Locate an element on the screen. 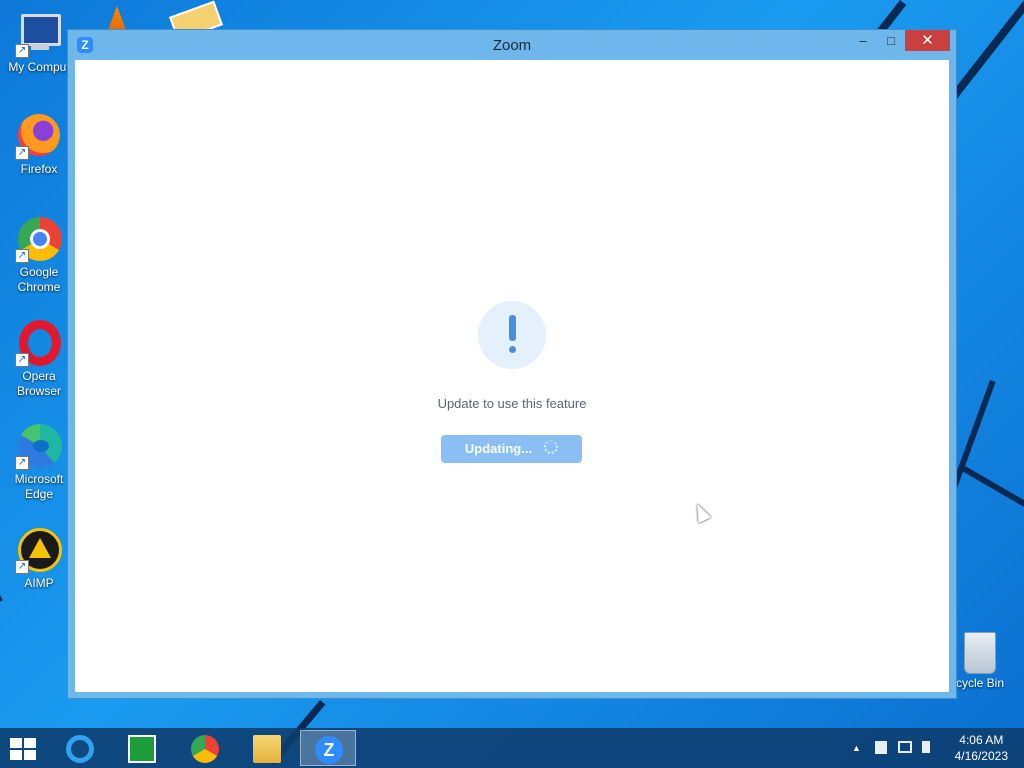 This screenshot has height=768, width=1024. taskbar: Z ▲ 4:06 AM 4/16/2023 is located at coordinates (512, 748).